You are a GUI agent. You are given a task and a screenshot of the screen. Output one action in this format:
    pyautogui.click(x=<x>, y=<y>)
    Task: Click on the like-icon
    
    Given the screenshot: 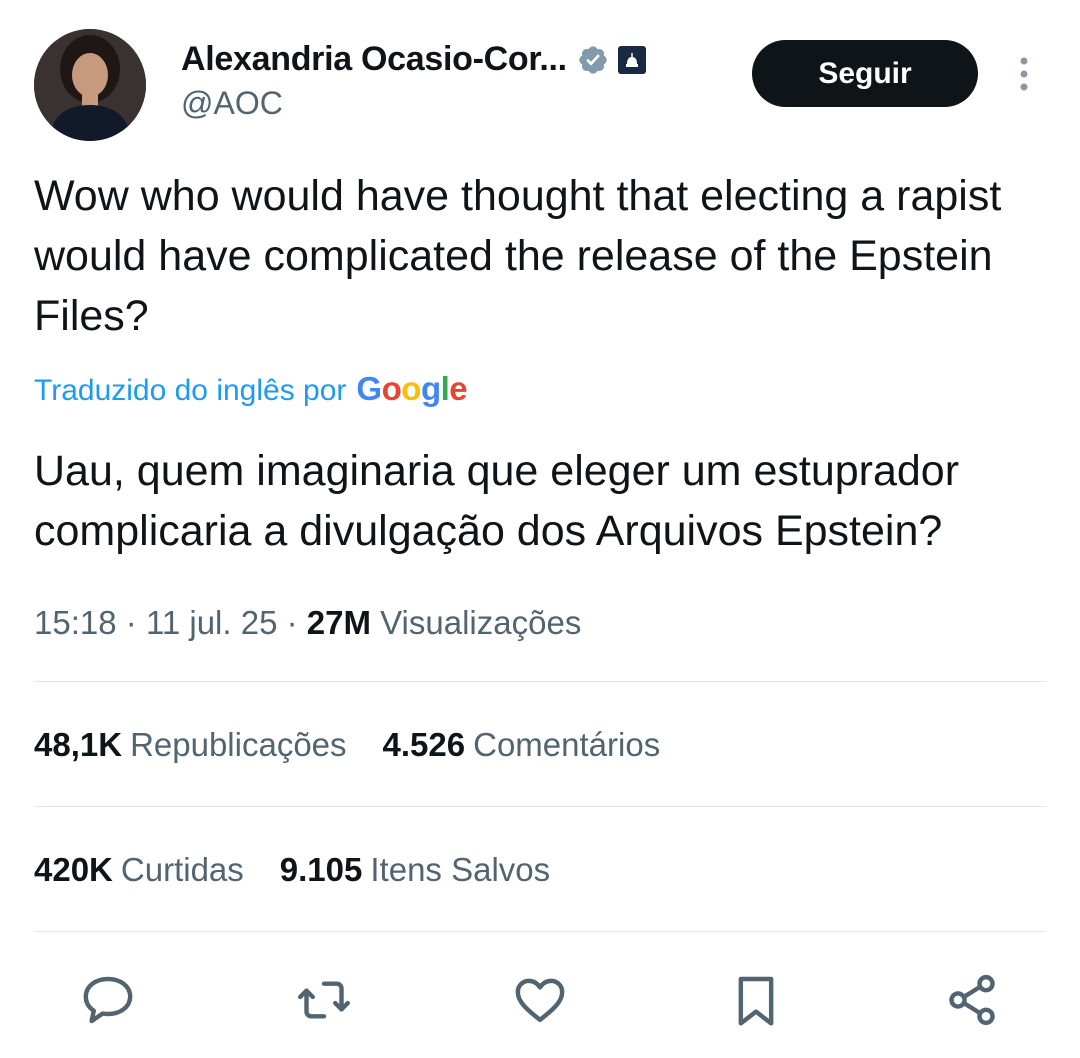 What is the action you would take?
    pyautogui.click(x=540, y=1000)
    